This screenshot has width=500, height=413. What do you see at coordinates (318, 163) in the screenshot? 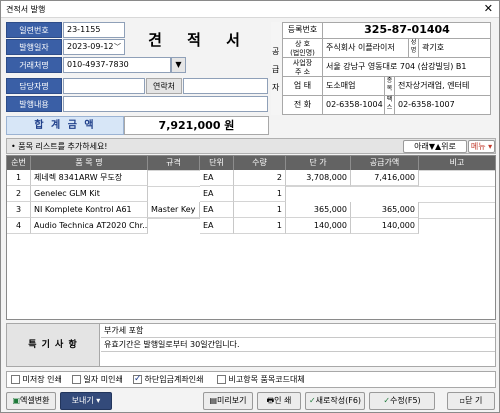
I see `col-header-price: 단 가` at bounding box center [318, 163].